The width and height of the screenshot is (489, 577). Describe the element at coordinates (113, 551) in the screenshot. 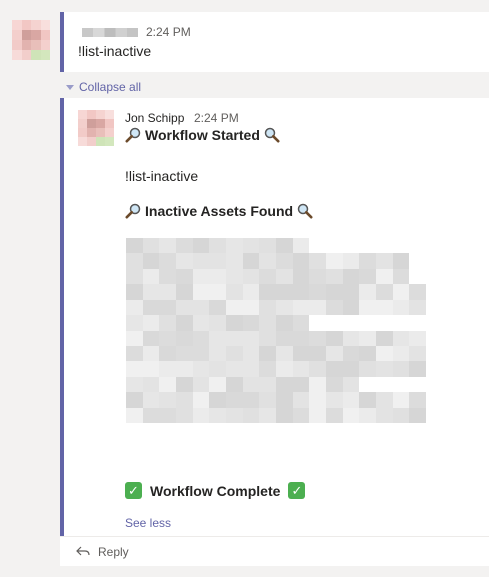

I see `reply-label: Reply` at that location.